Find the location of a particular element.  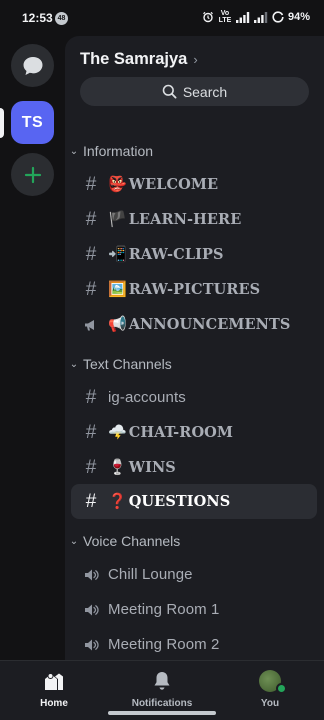

channel-learn-here: # 🏴 LEARN-HERE is located at coordinates (194, 219).